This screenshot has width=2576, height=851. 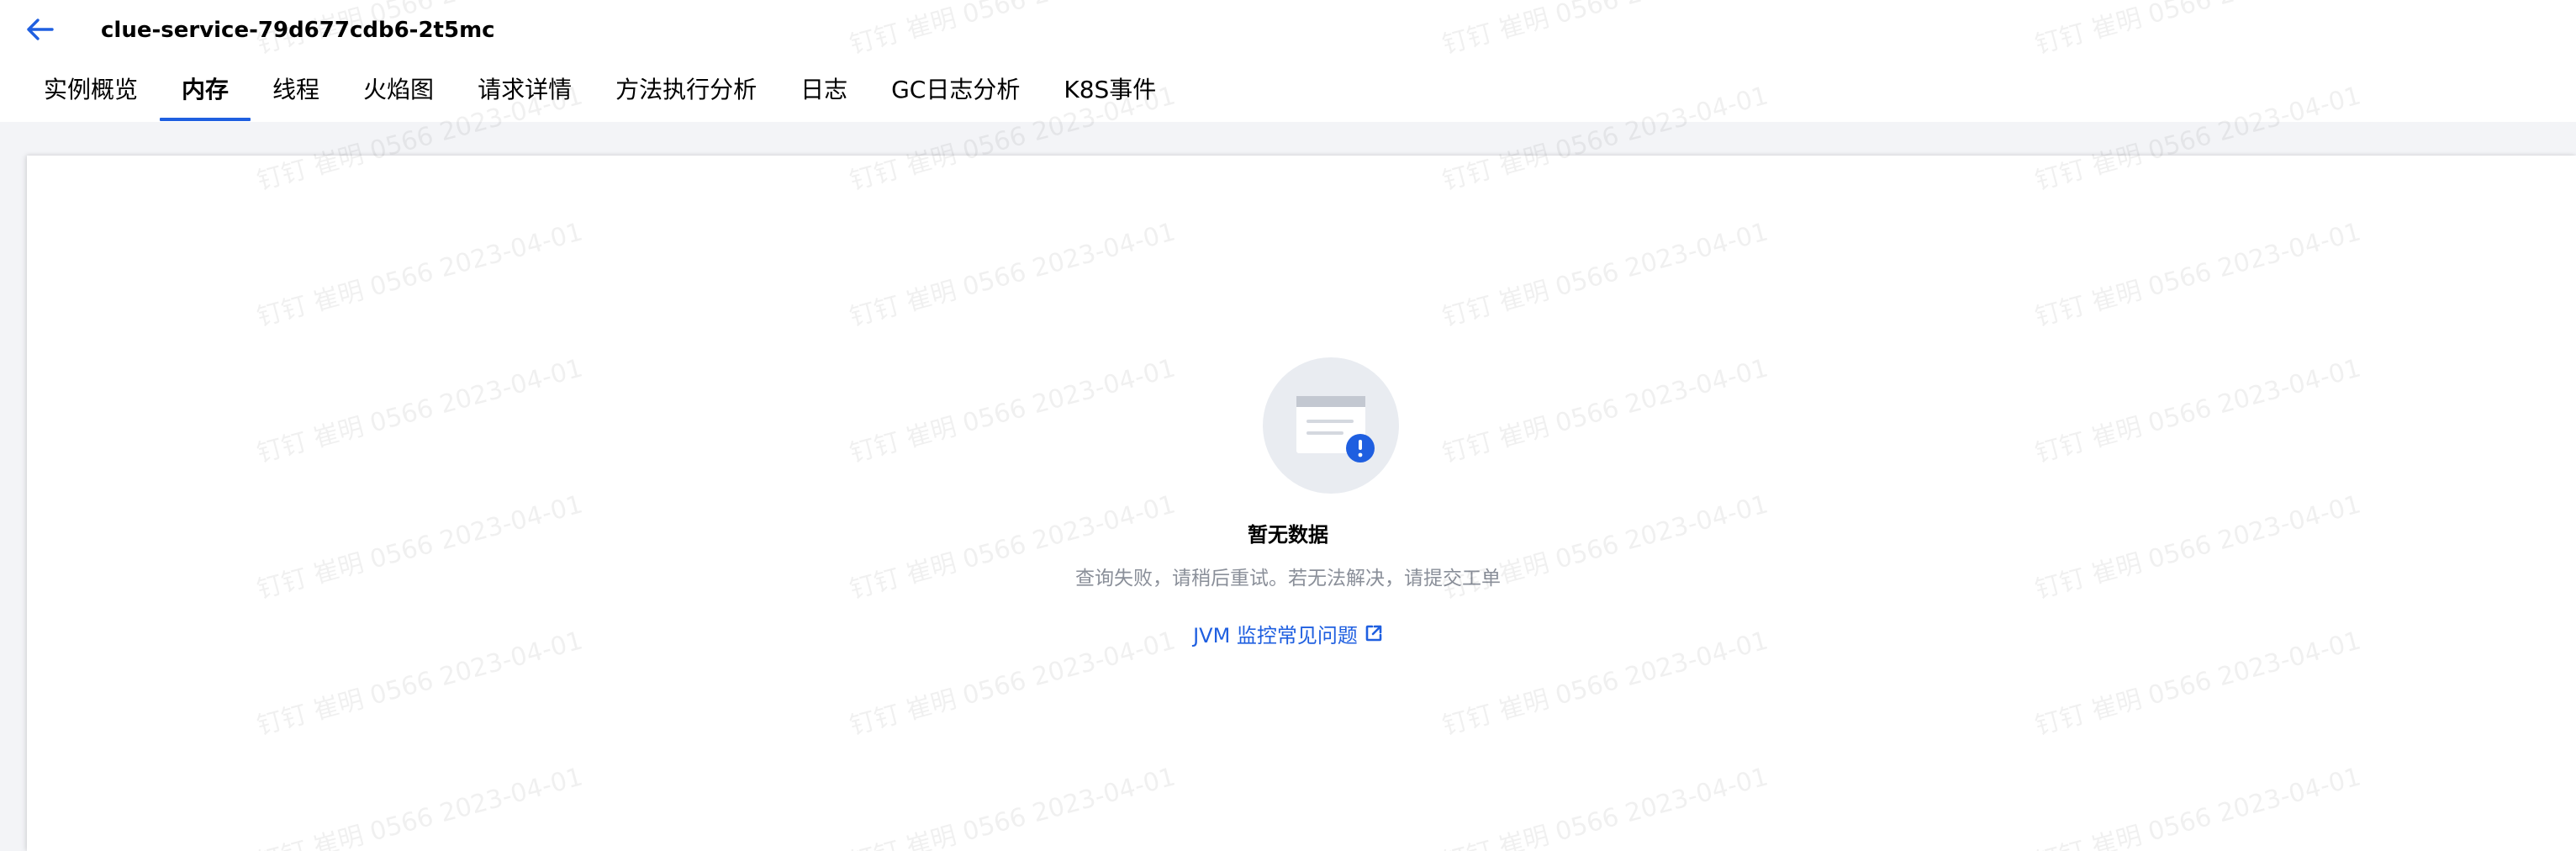 I want to click on tab-flame-graph: 火焰图, so click(x=399, y=99).